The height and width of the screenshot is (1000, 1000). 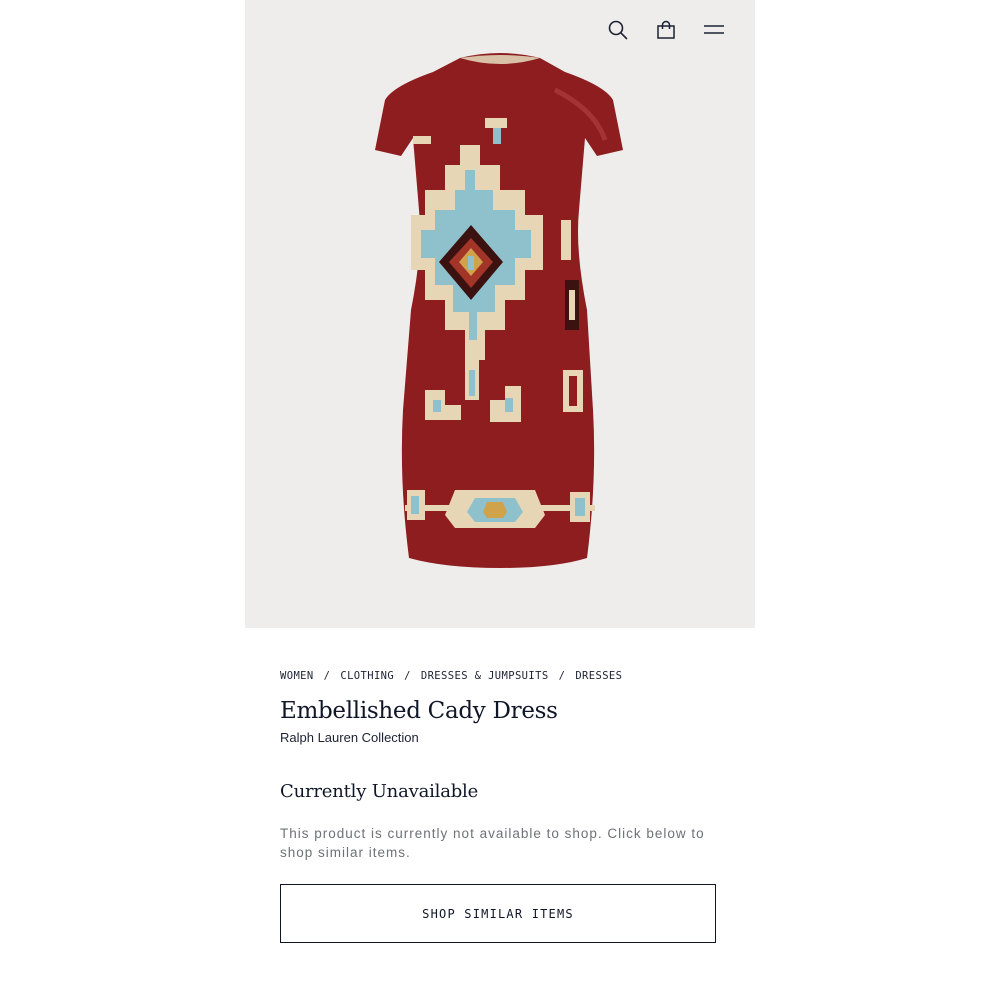 What do you see at coordinates (618, 30) in the screenshot?
I see `search-icon` at bounding box center [618, 30].